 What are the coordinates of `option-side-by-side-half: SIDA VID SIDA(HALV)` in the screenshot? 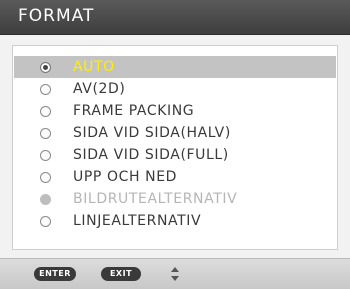 It's located at (175, 133).